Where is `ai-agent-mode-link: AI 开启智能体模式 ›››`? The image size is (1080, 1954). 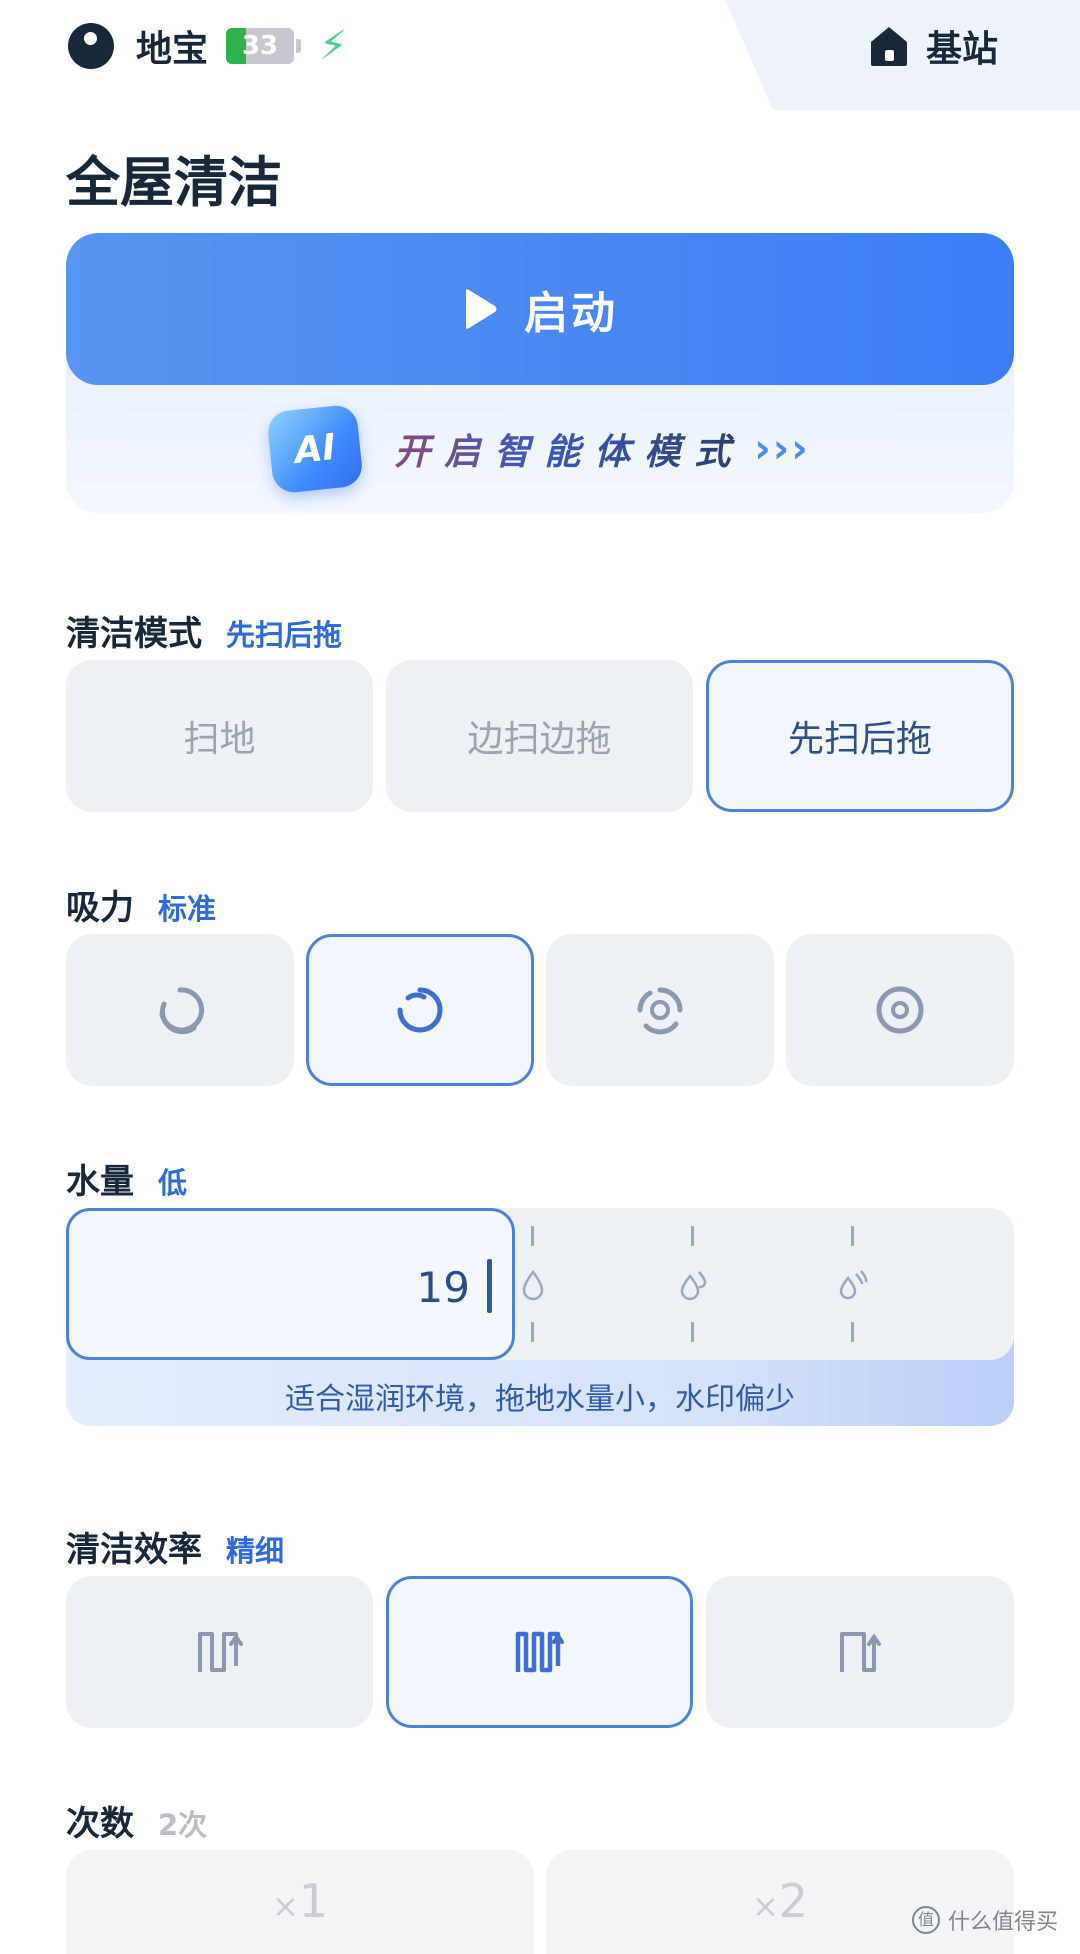
ai-agent-mode-link: AI 开启智能体模式 ››› is located at coordinates (540, 449).